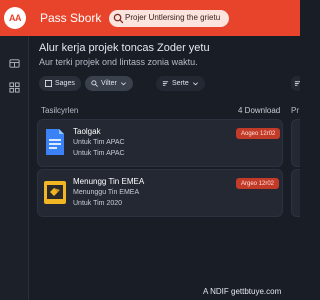 The image size is (320, 300). Describe the element at coordinates (87, 131) in the screenshot. I see `card-title: Taolgak` at that location.